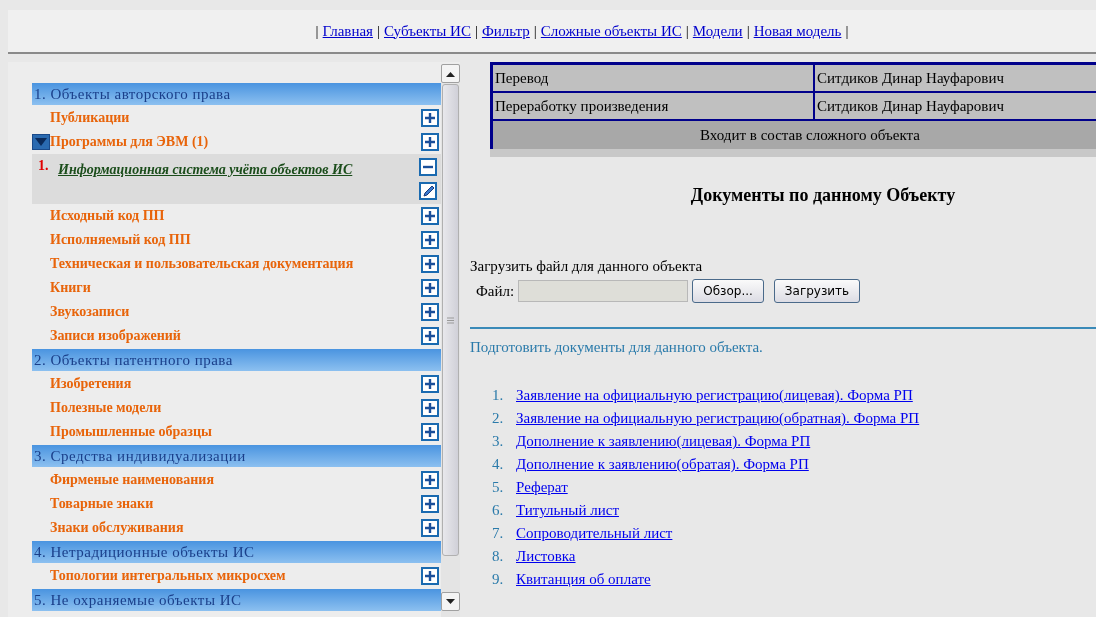 The width and height of the screenshot is (1096, 617). What do you see at coordinates (663, 441) in the screenshot?
I see `document-link: Дополнение к заявлению(лицевая). Форма РП` at bounding box center [663, 441].